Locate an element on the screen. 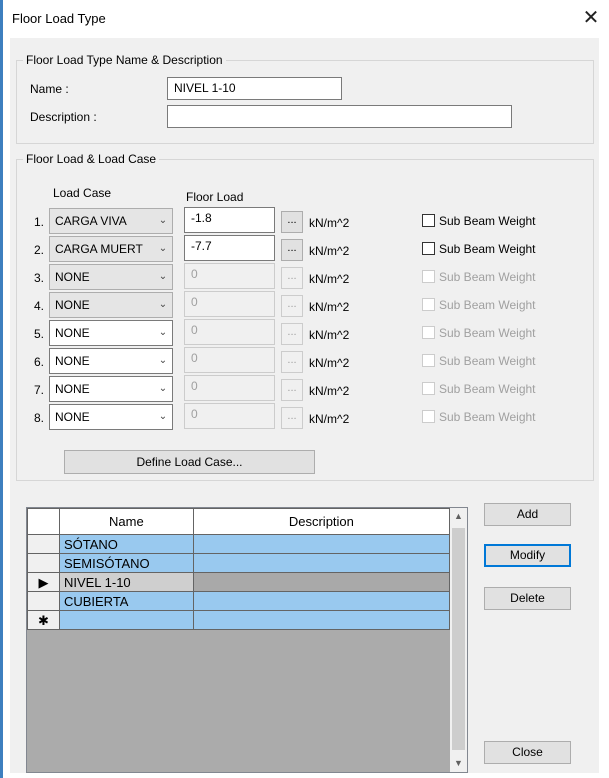 The image size is (609, 778). floor-load-field: -1.8 is located at coordinates (229, 220).